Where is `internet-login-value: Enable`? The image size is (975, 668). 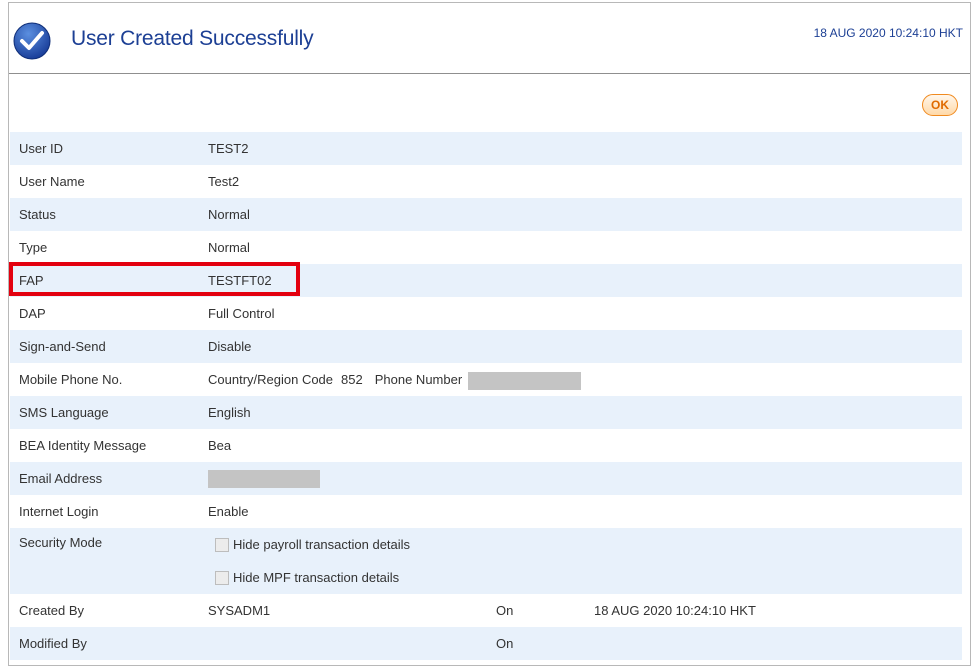 internet-login-value: Enable is located at coordinates (228, 511).